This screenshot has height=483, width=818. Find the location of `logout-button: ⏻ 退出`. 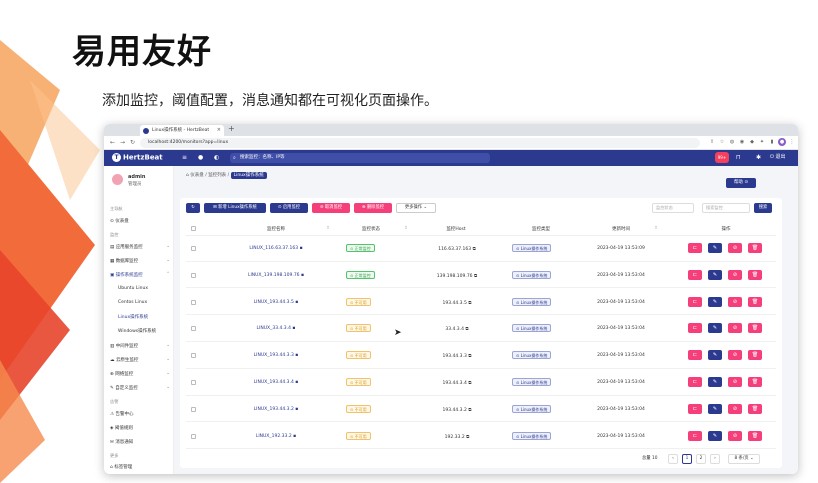

logout-button: ⏻ 退出 is located at coordinates (778, 156).